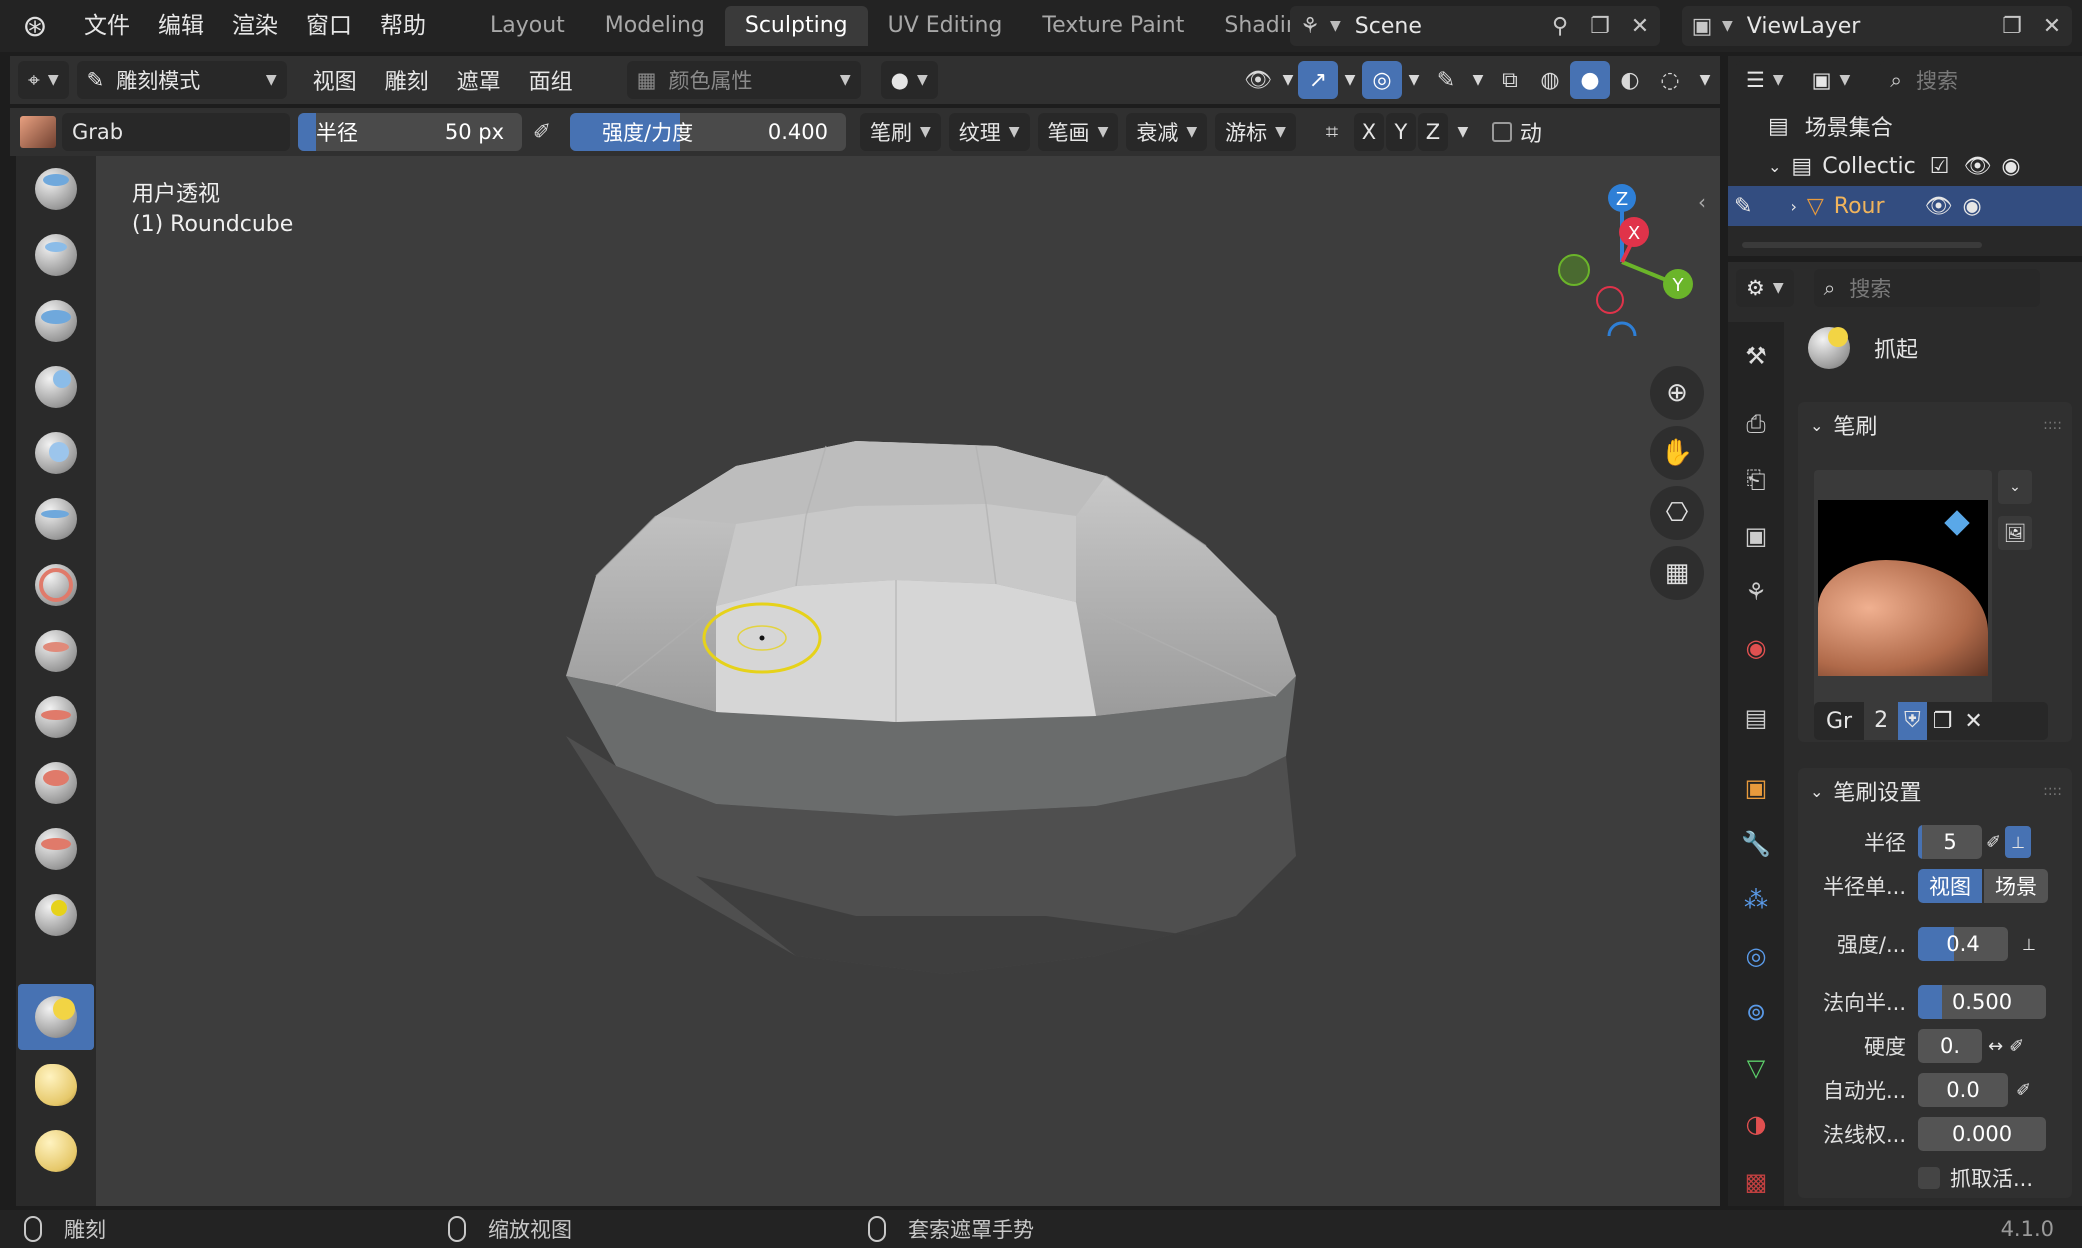  What do you see at coordinates (56, 453) in the screenshot?
I see `tool-clay-thumb` at bounding box center [56, 453].